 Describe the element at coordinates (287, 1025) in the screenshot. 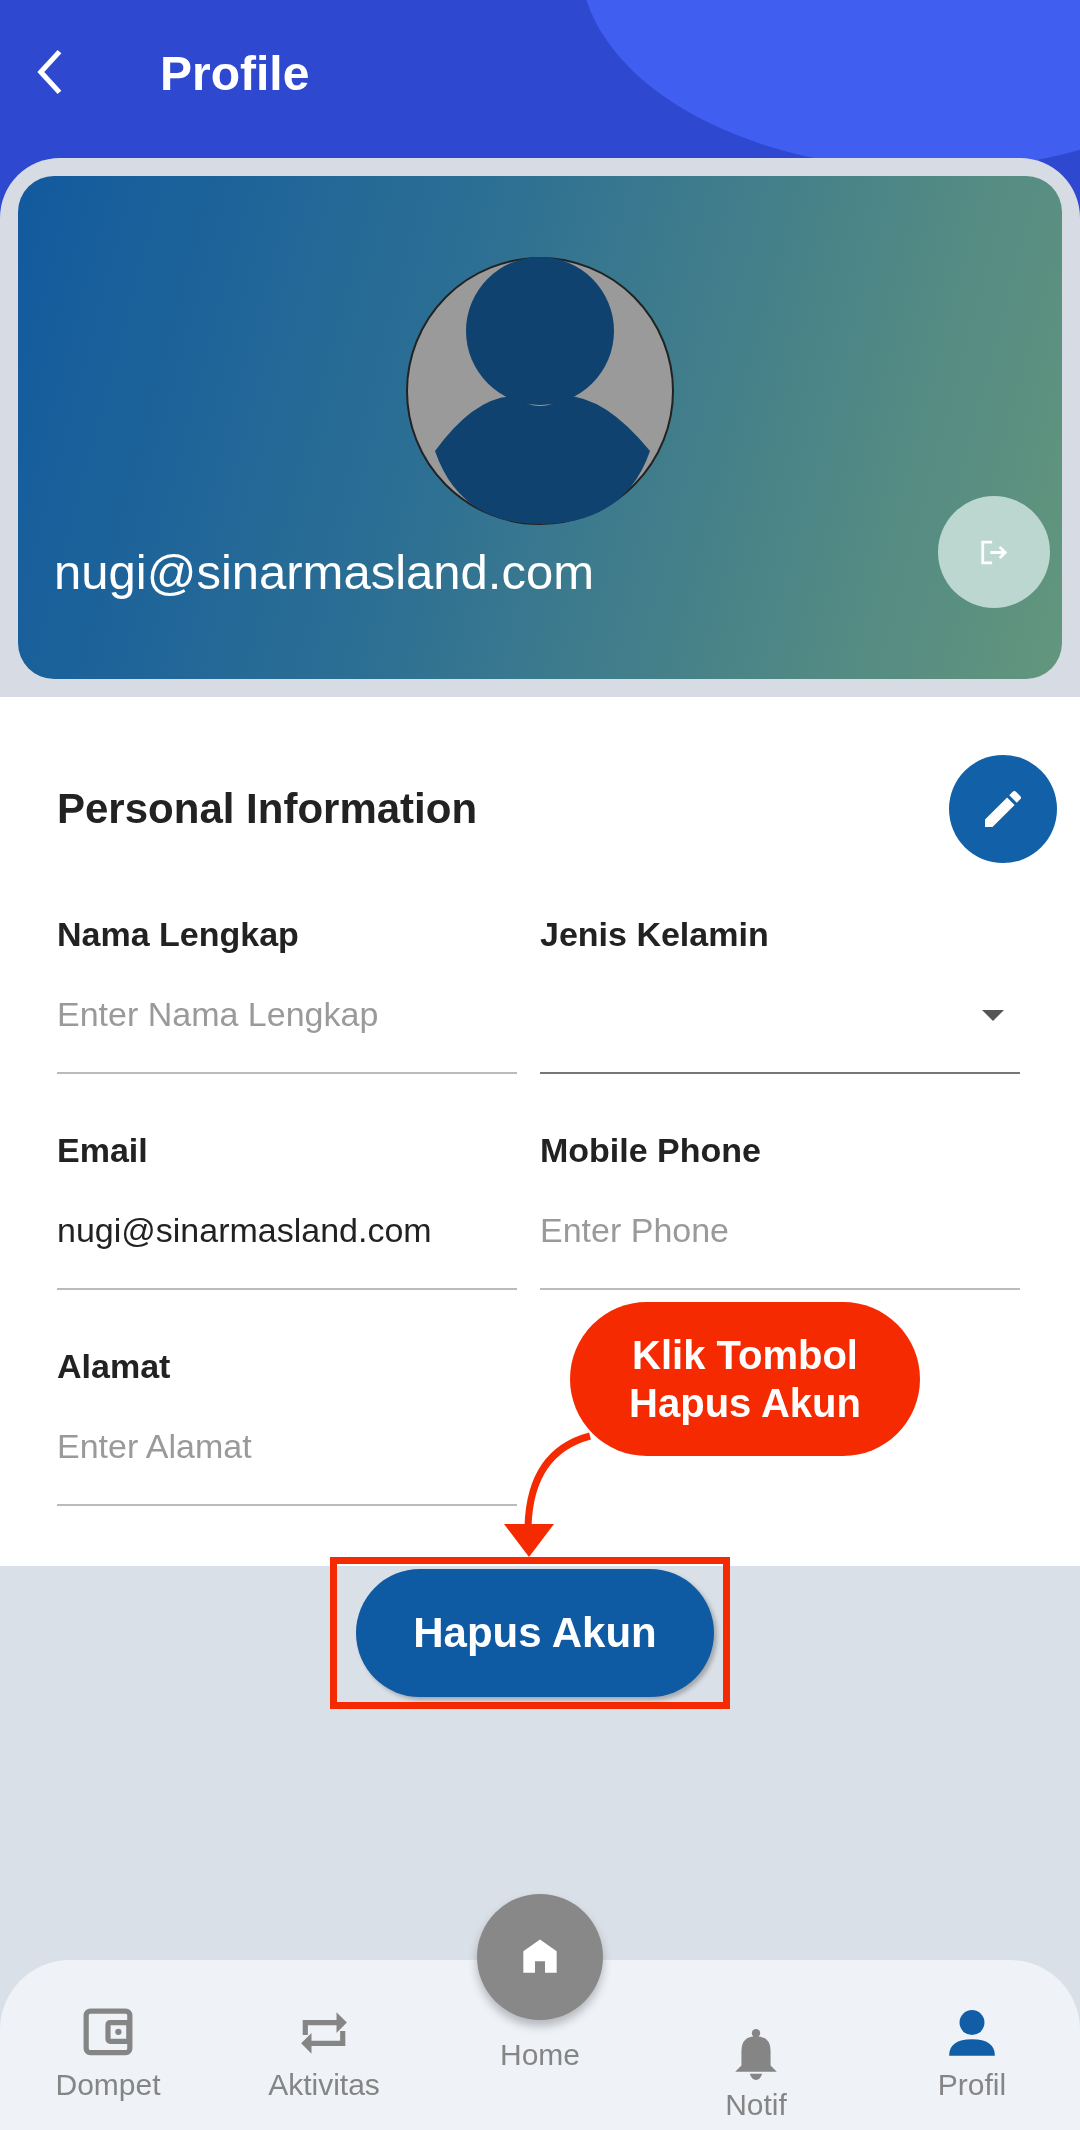

I see `input-field: Enter Nama Lengkap` at that location.